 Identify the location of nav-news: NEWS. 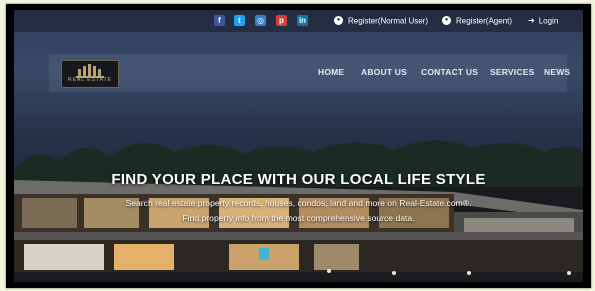
(557, 72).